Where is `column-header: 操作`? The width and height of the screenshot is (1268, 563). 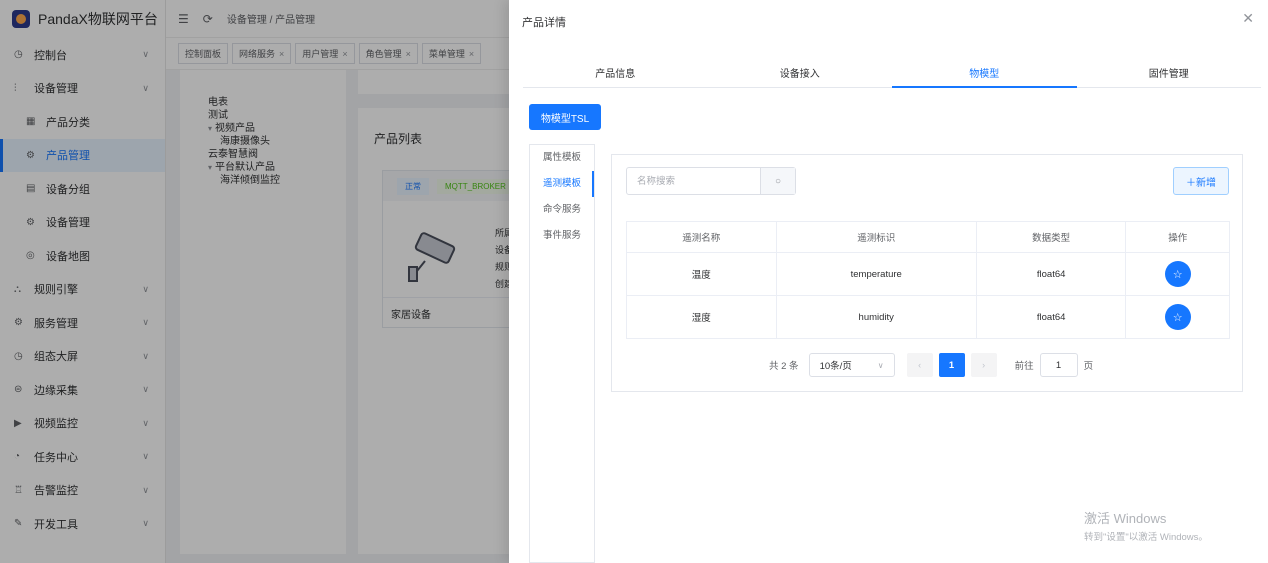
column-header: 操作 is located at coordinates (1177, 237).